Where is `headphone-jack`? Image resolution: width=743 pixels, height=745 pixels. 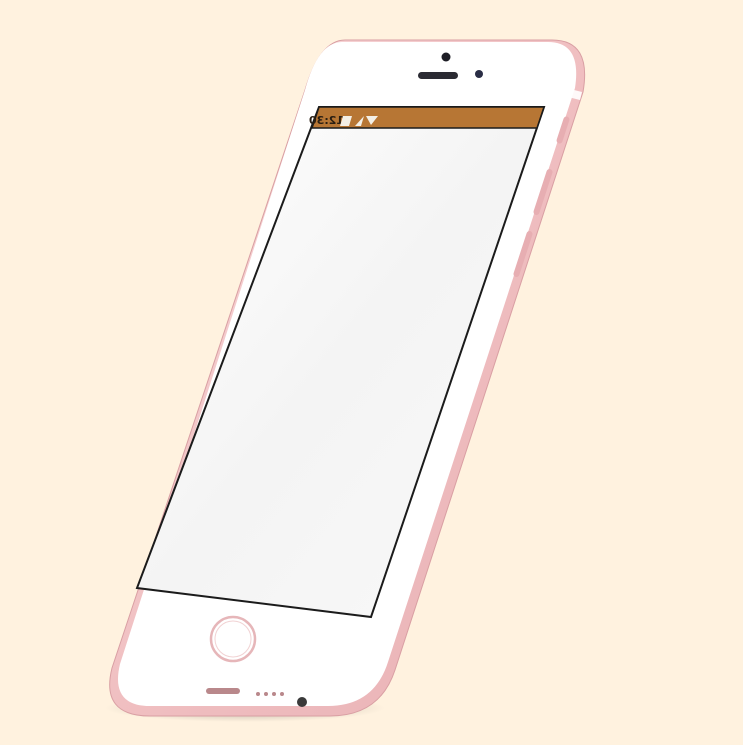 headphone-jack is located at coordinates (302, 702).